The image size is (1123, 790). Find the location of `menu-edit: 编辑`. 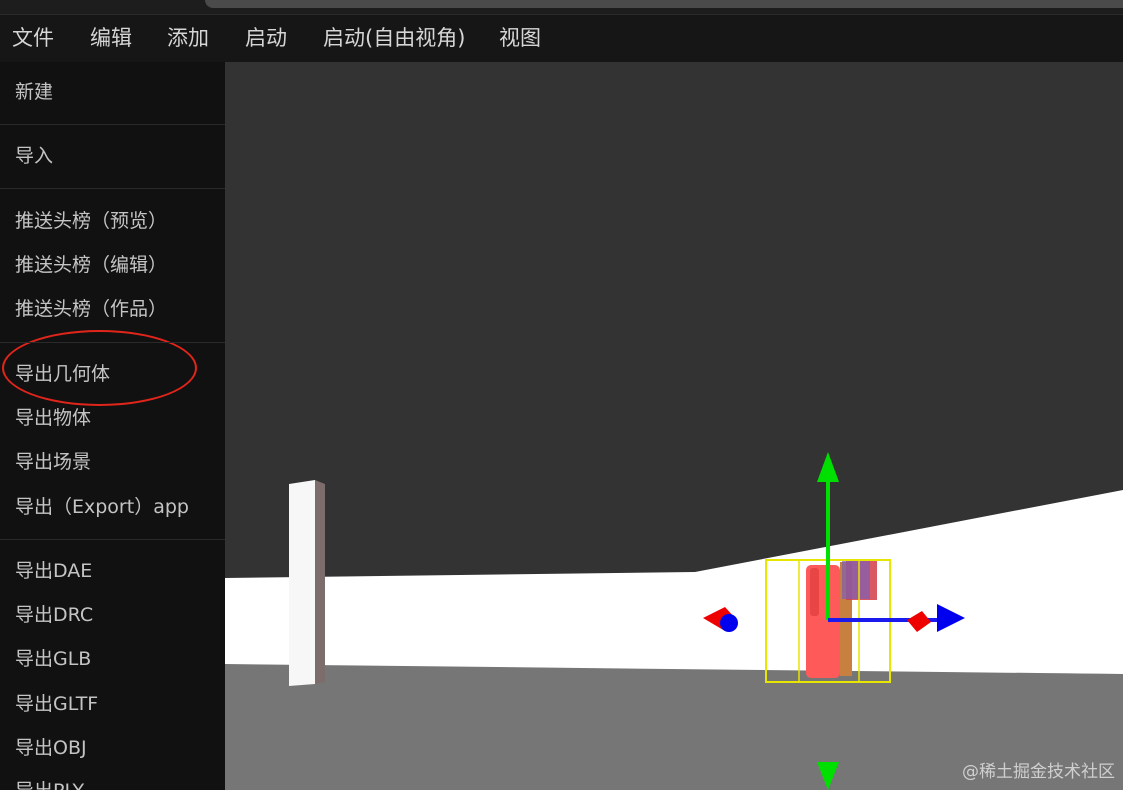

menu-edit: 编辑 is located at coordinates (111, 38).